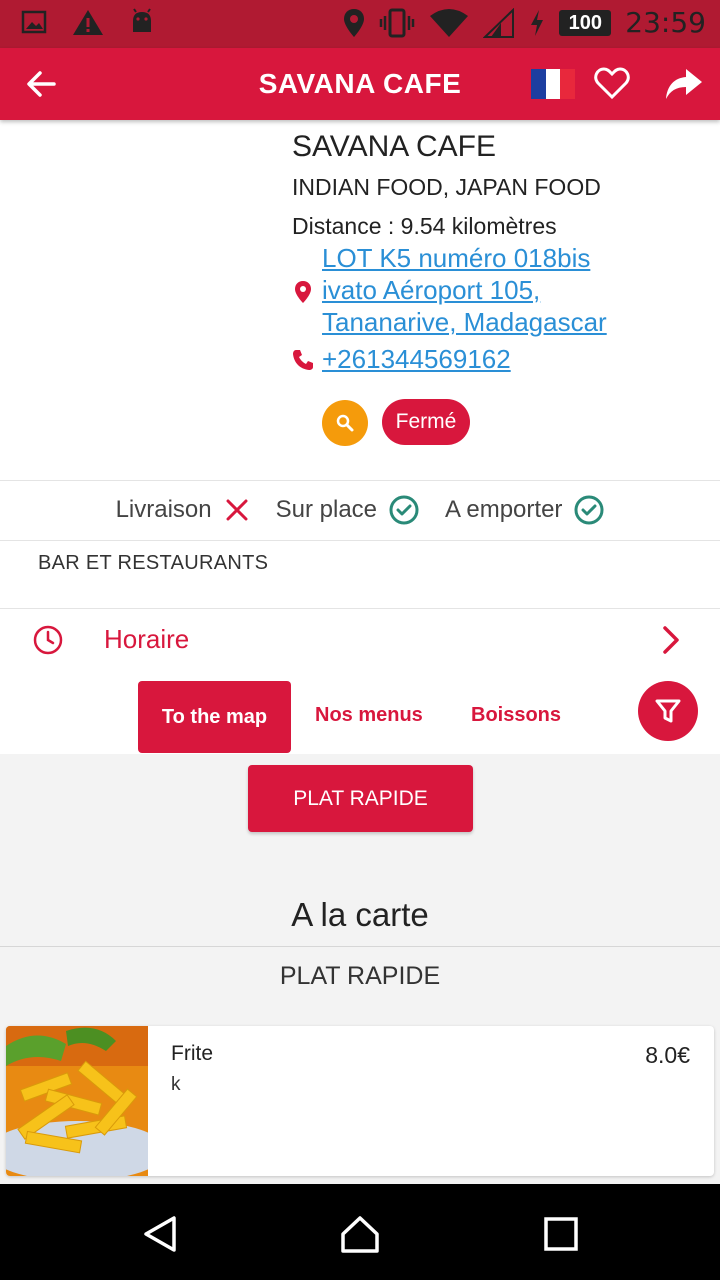 This screenshot has height=1280, width=720. What do you see at coordinates (684, 84) in the screenshot?
I see `share-icon` at bounding box center [684, 84].